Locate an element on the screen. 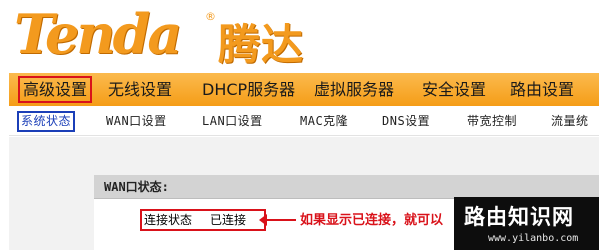 The height and width of the screenshot is (250, 599). main-nav: 高级设置 无线设置 DHCP服务器 虚拟服务器 安全设置 路由设置 is located at coordinates (304, 89).